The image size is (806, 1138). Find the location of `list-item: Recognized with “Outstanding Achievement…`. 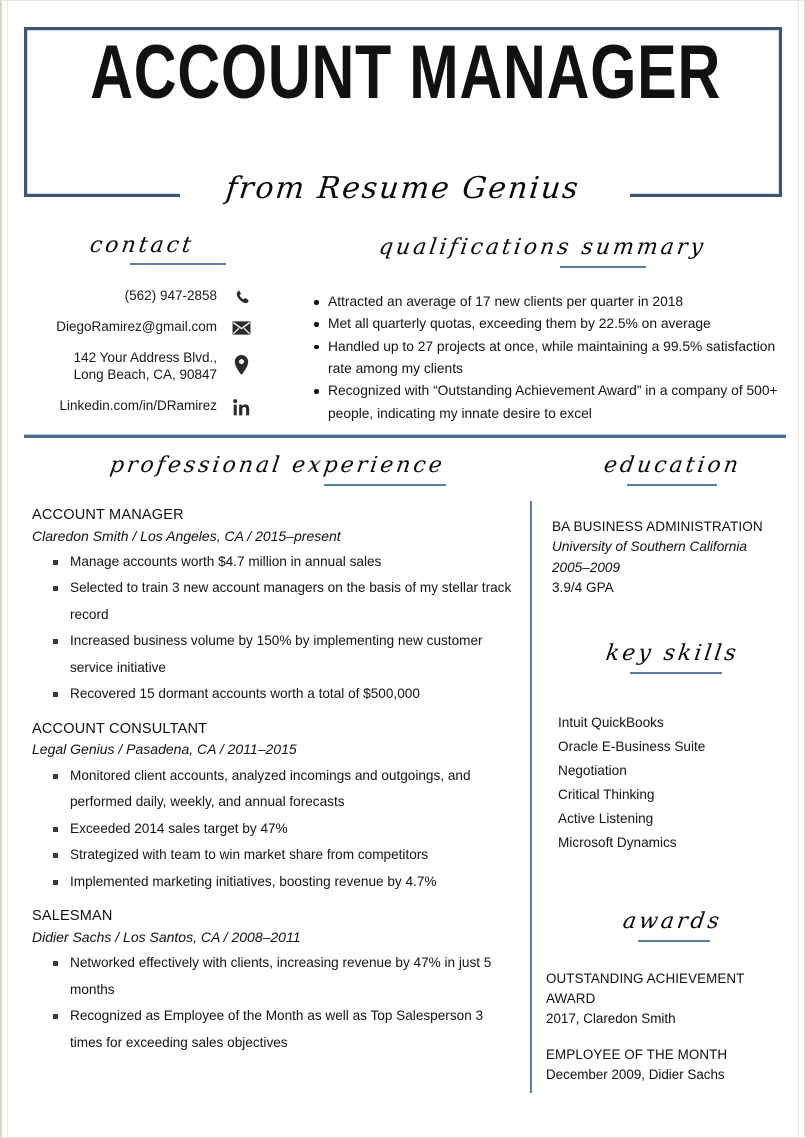

list-item: Recognized with “Outstanding Achievement… is located at coordinates (546, 402).